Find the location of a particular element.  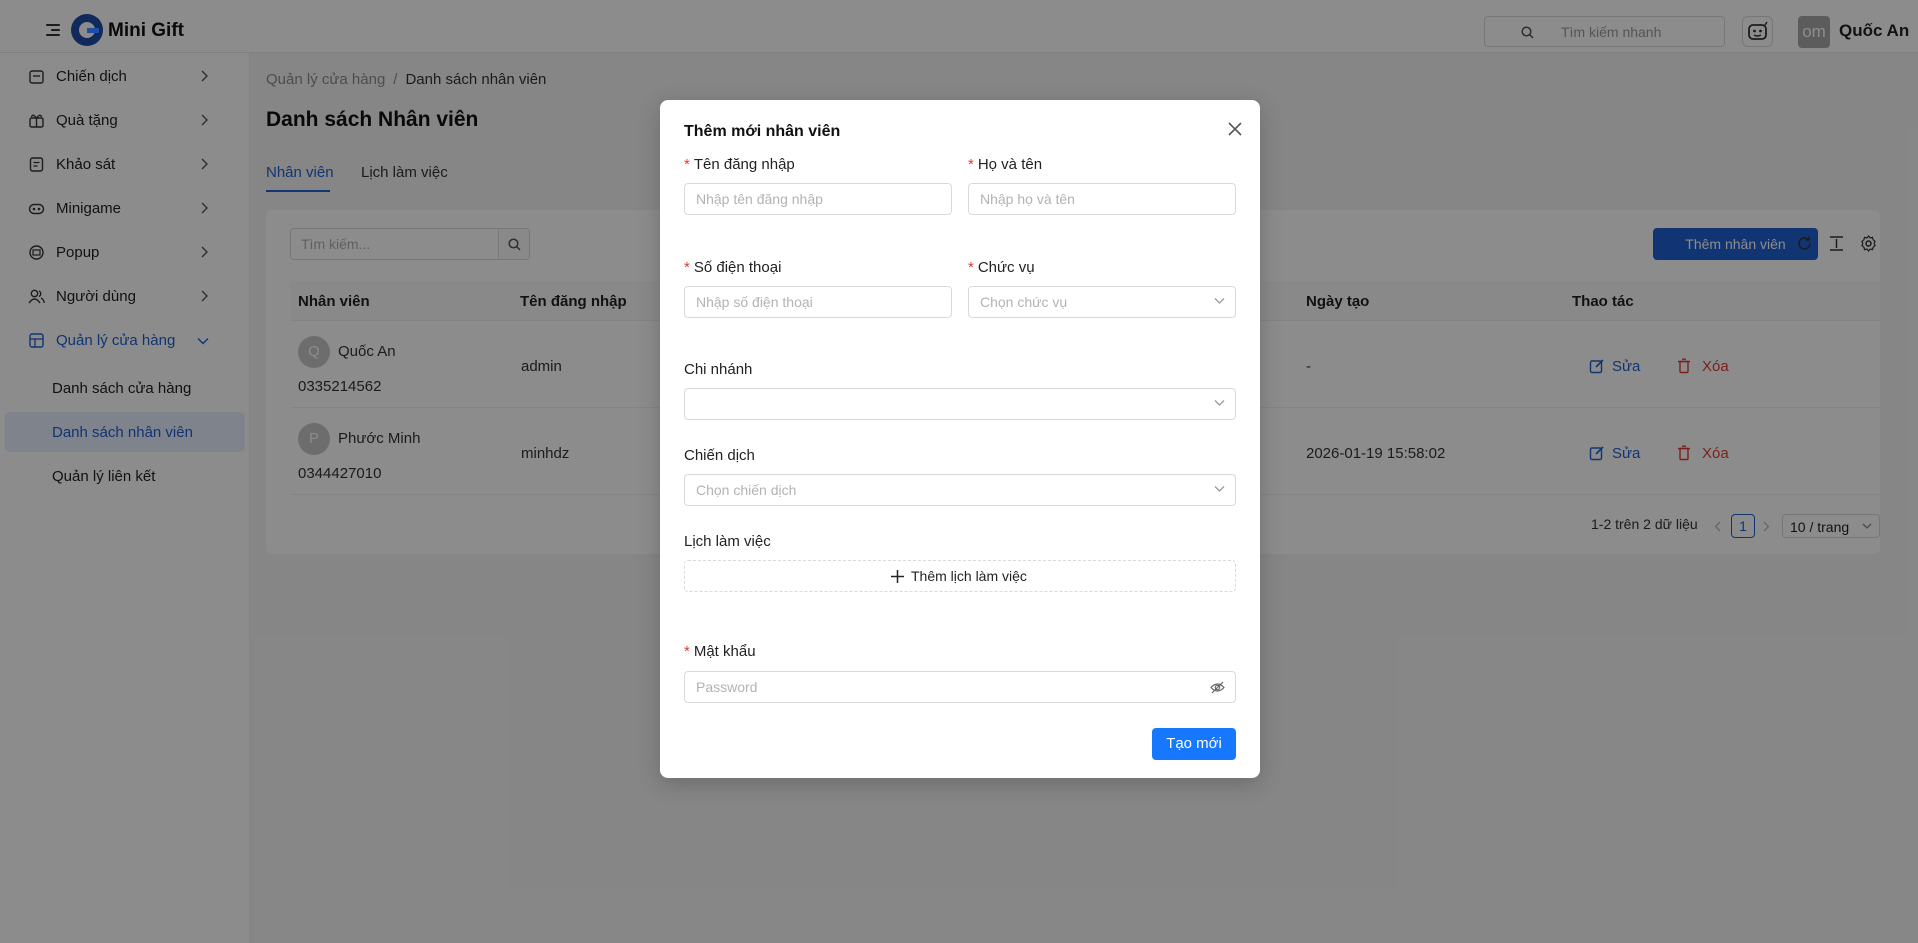

branch-label: Chi nhánh is located at coordinates (718, 369).